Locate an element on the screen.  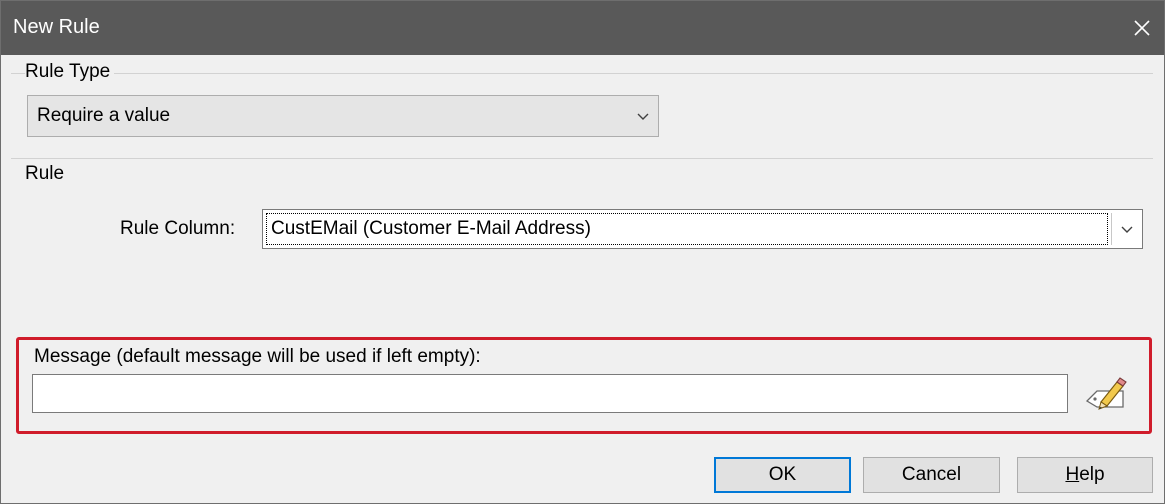
title-bar: New Rule is located at coordinates (582, 28).